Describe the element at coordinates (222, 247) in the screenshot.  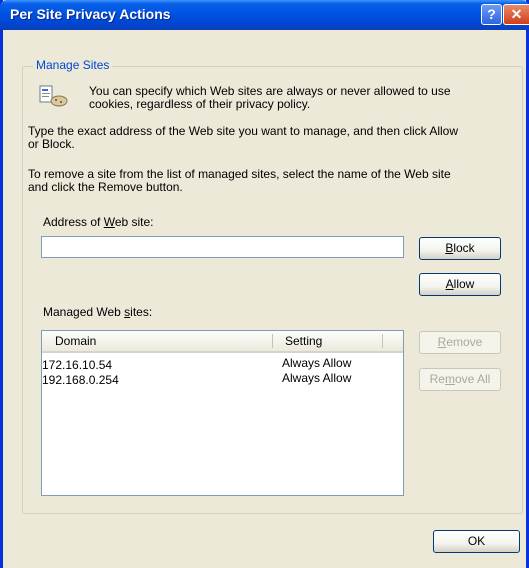
I see `address-input` at that location.